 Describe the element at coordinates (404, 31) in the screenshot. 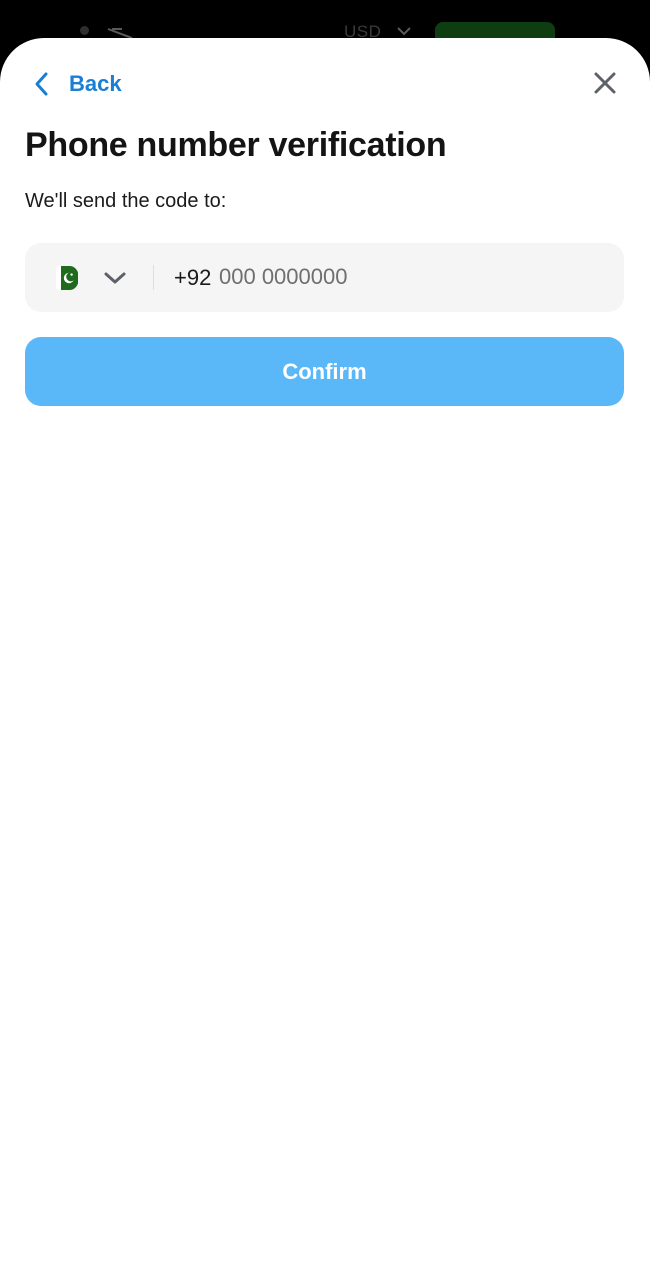

I see `chevron-down-icon` at that location.